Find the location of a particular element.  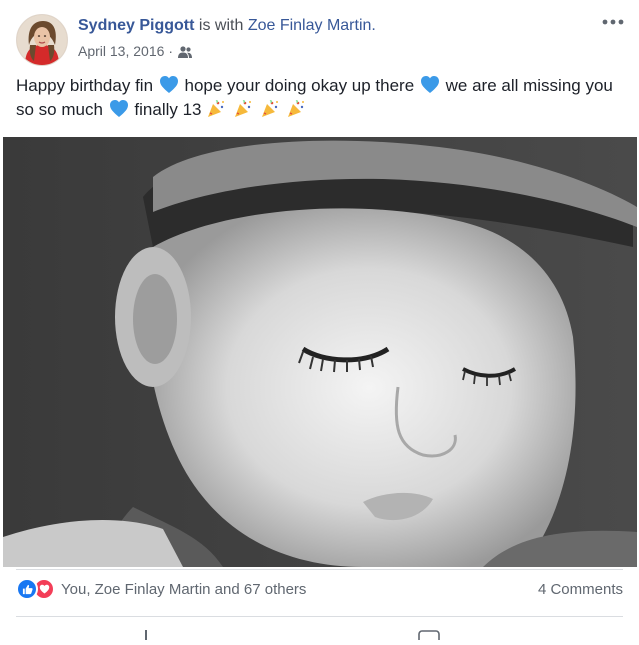

action-bar is located at coordinates (319, 632).